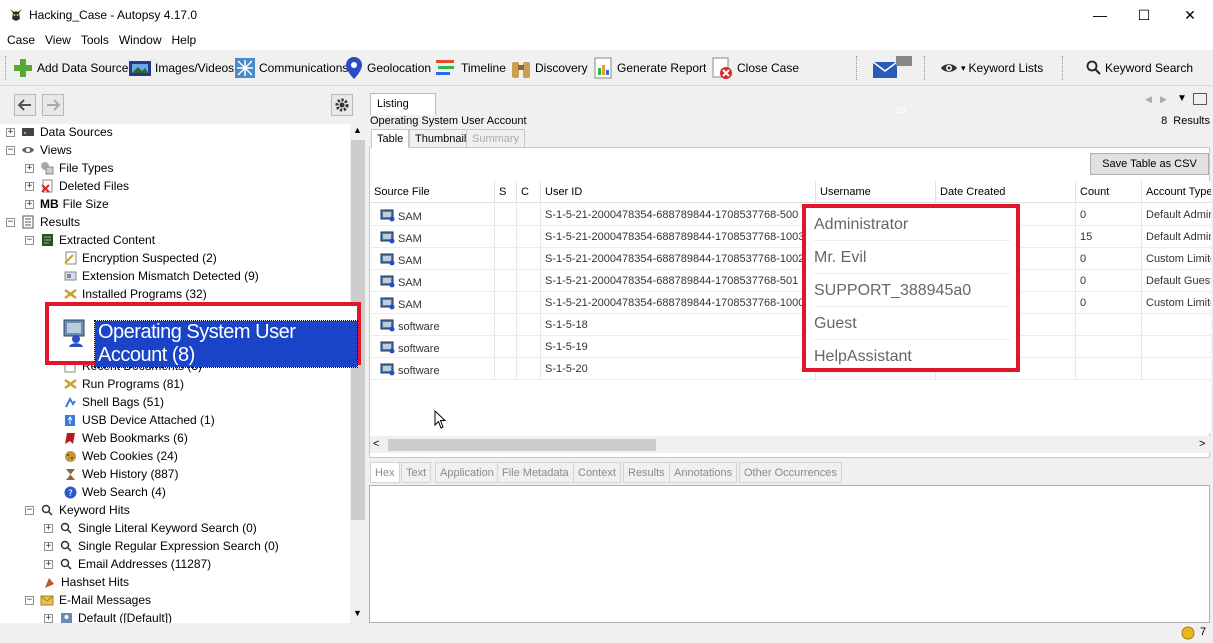 This screenshot has width=1213, height=643. I want to click on tab-annotations: Annotations, so click(703, 472).